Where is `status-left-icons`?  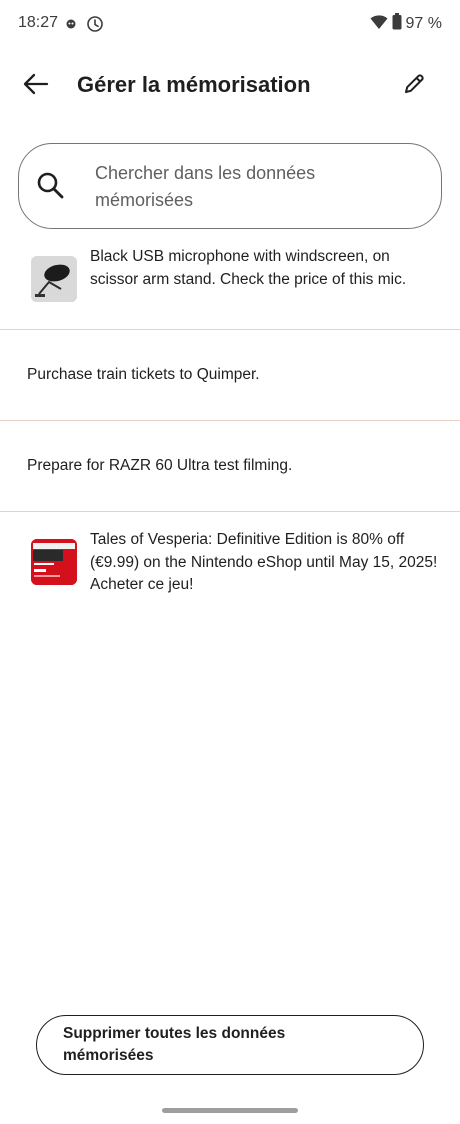 status-left-icons is located at coordinates (84, 26).